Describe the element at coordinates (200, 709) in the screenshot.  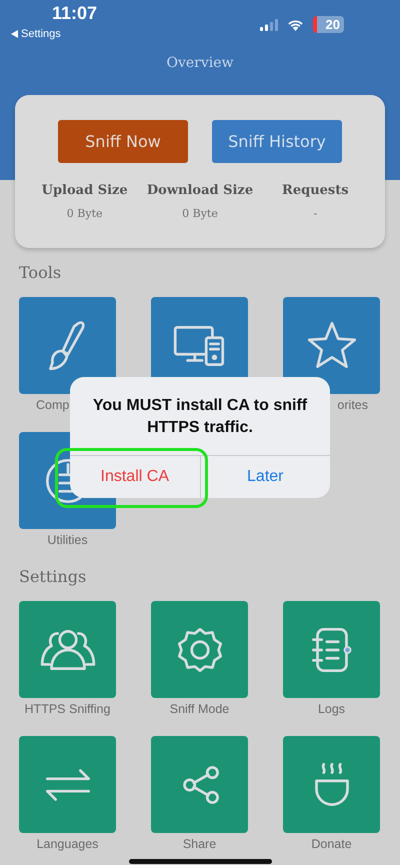
I see `tile-label: Sniff Mode` at that location.